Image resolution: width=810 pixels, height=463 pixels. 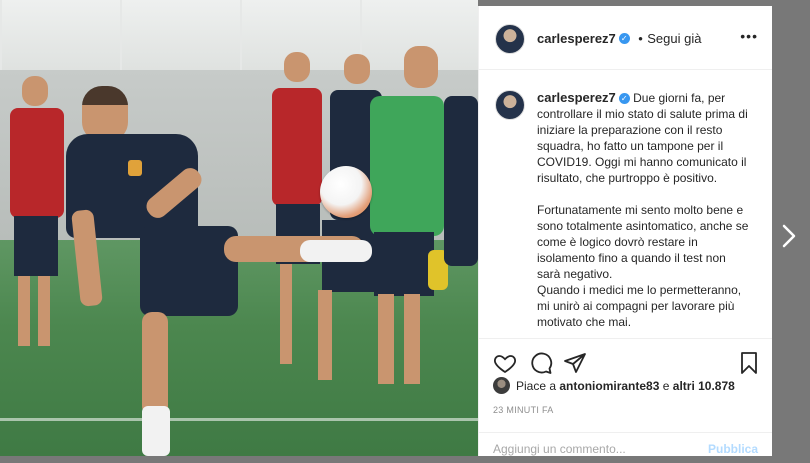 I want to click on post-header: carlesperez7 ✓ • Segui già •••, so click(x=625, y=38).